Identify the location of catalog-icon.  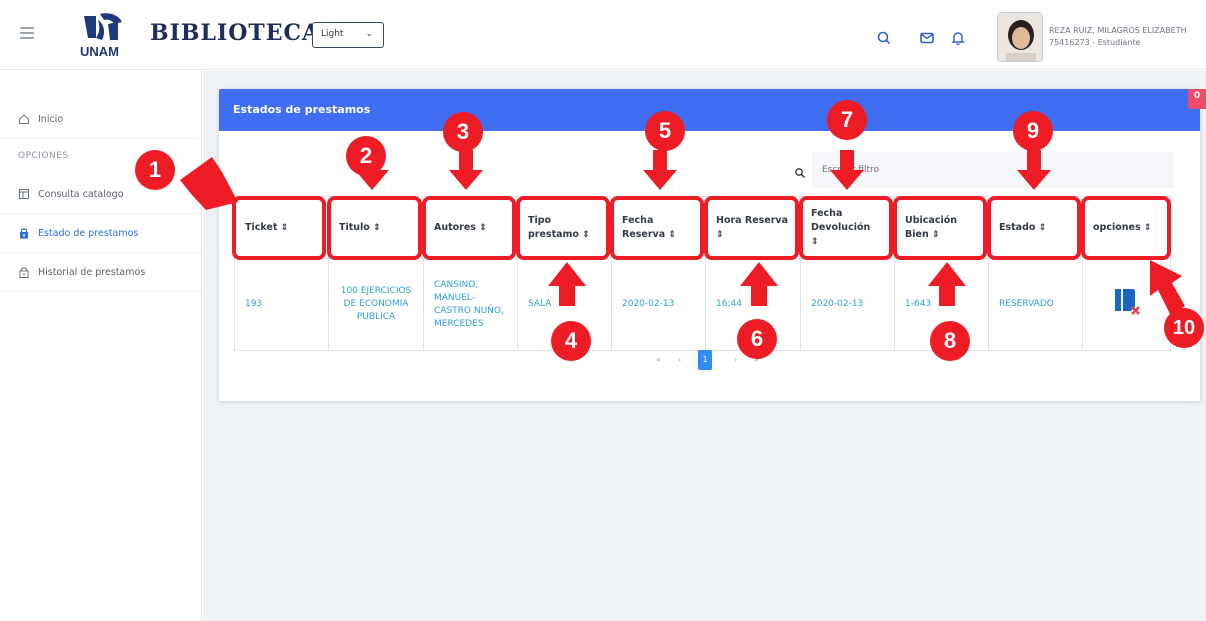
(24, 194).